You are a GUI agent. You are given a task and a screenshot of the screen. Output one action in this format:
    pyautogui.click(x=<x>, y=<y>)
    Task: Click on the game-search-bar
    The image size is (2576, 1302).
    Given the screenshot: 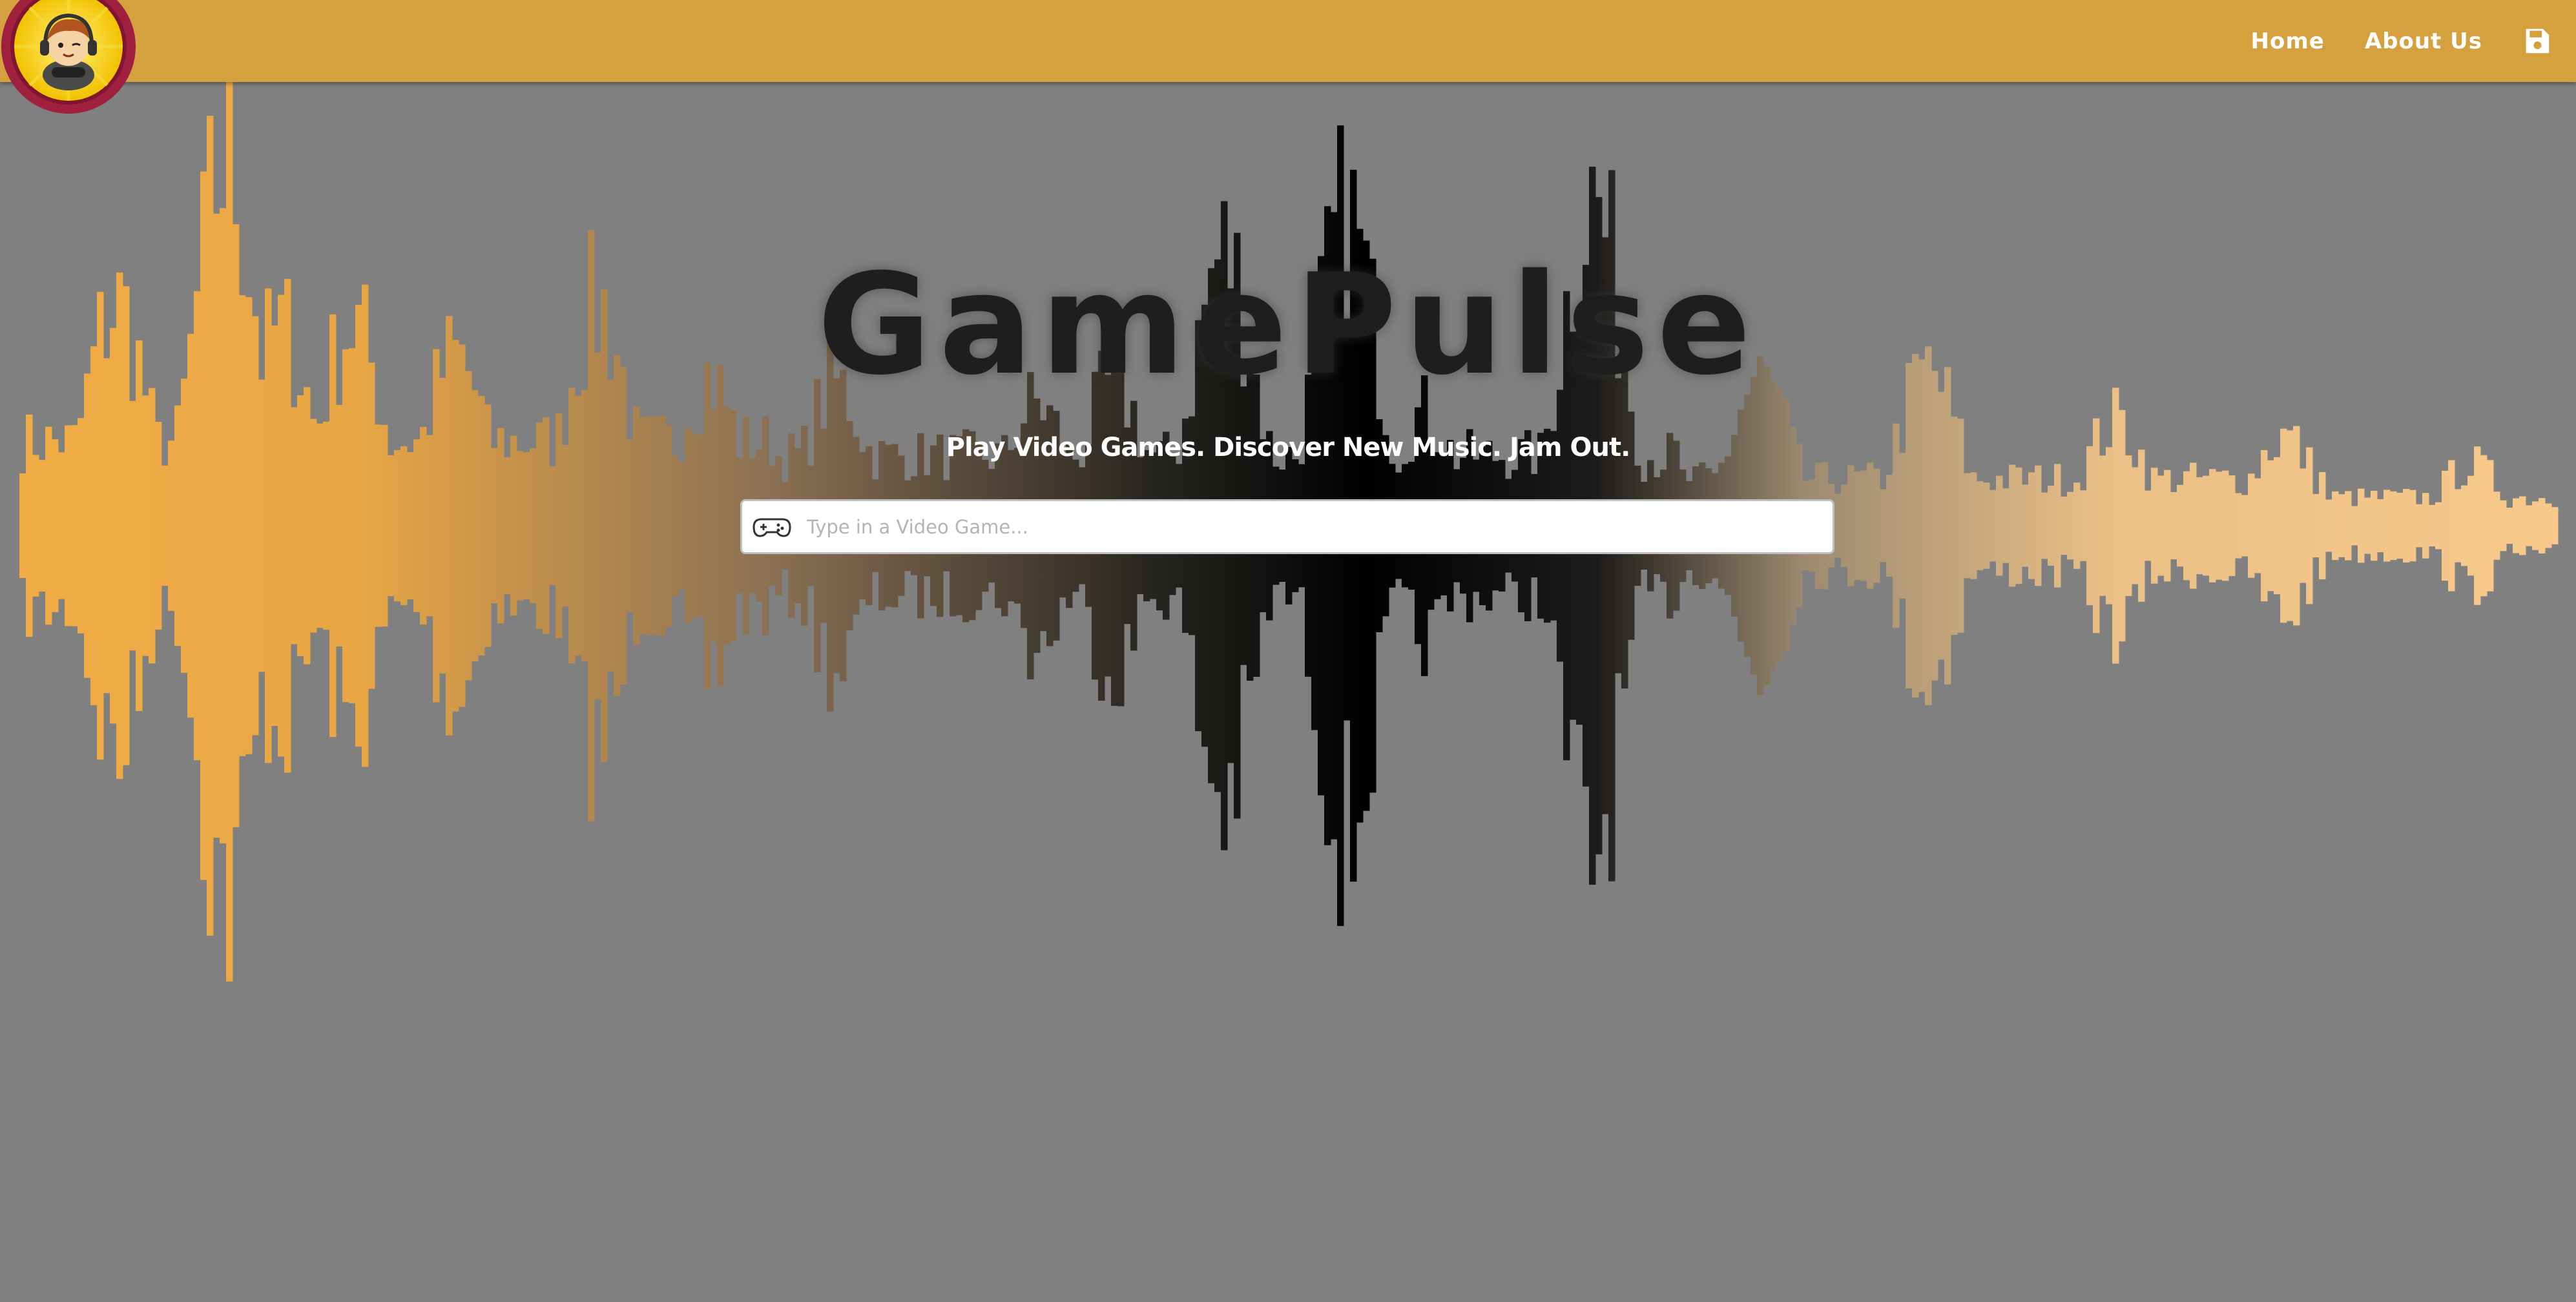 What is the action you would take?
    pyautogui.click(x=1287, y=526)
    